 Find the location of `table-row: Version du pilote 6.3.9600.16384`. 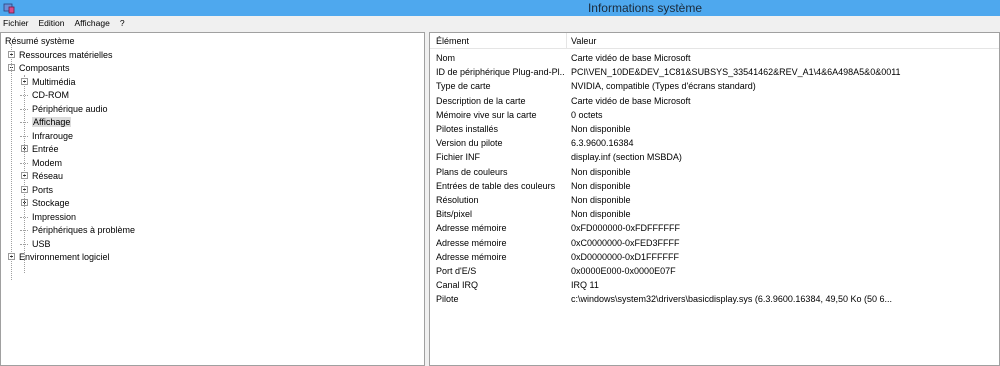

table-row: Version du pilote 6.3.9600.16384 is located at coordinates (714, 143).